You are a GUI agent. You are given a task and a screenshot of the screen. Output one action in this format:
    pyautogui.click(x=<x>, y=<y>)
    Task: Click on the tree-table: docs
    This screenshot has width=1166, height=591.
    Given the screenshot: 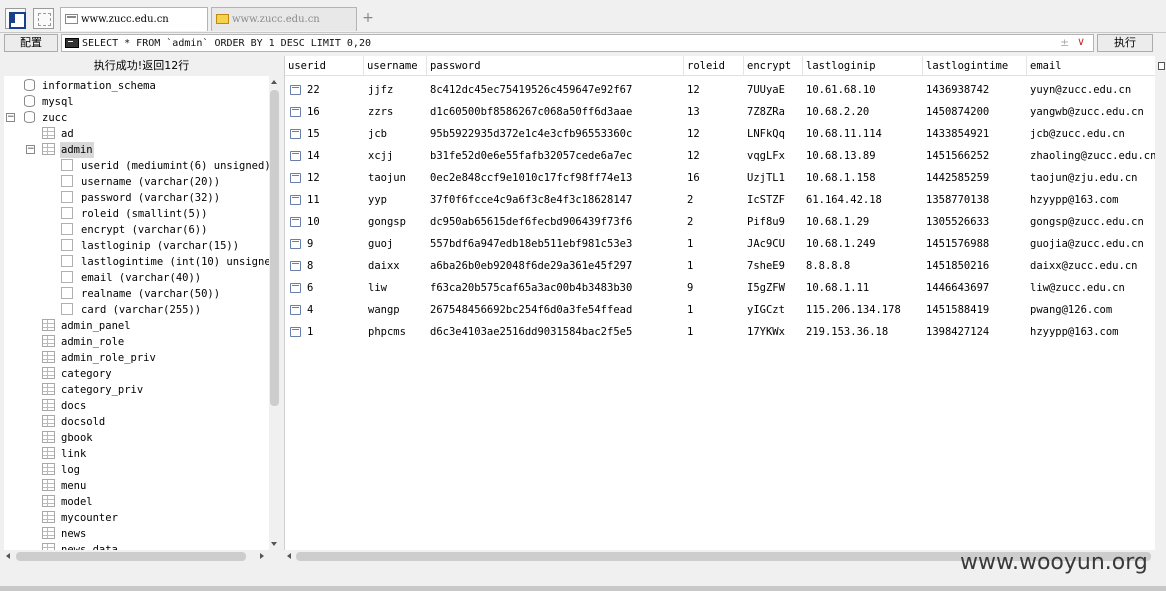 What is the action you would take?
    pyautogui.click(x=64, y=406)
    